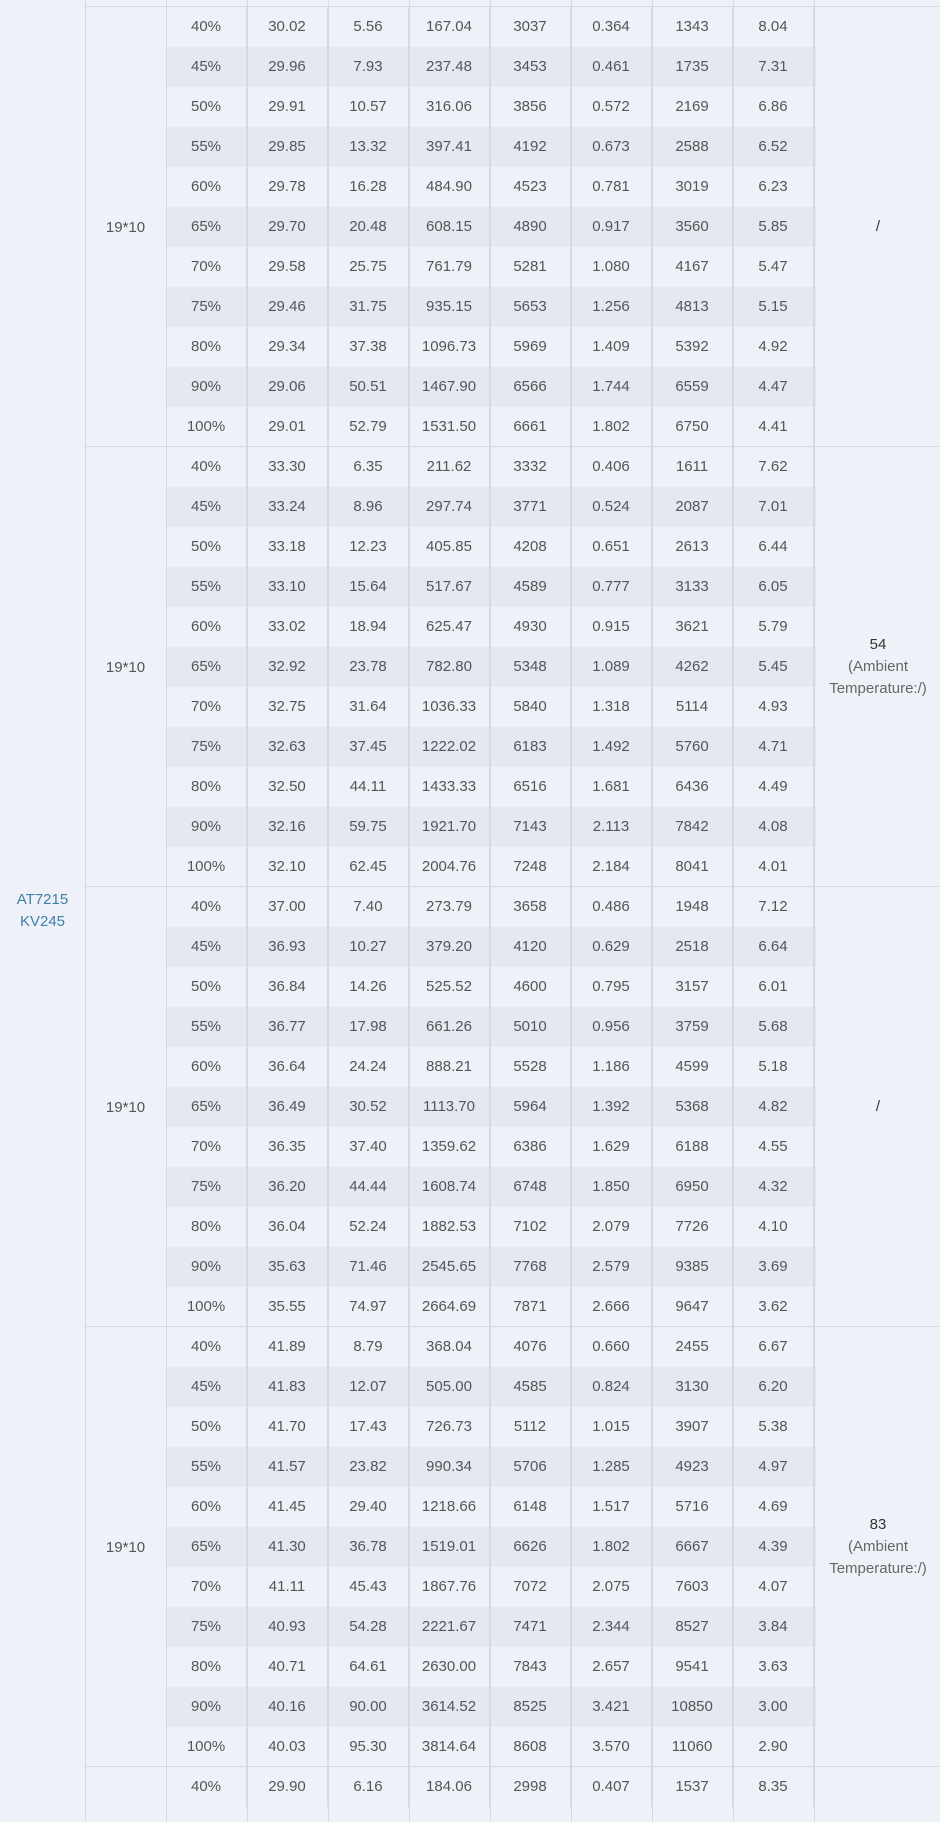  Describe the element at coordinates (773, 267) in the screenshot. I see `table-cell: 5.47` at that location.